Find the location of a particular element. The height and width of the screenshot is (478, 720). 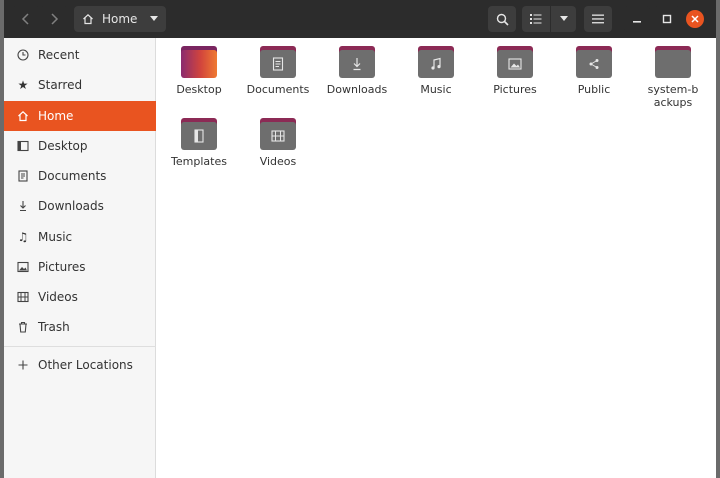

sidebar-item-label: Desktop is located at coordinates (63, 146).